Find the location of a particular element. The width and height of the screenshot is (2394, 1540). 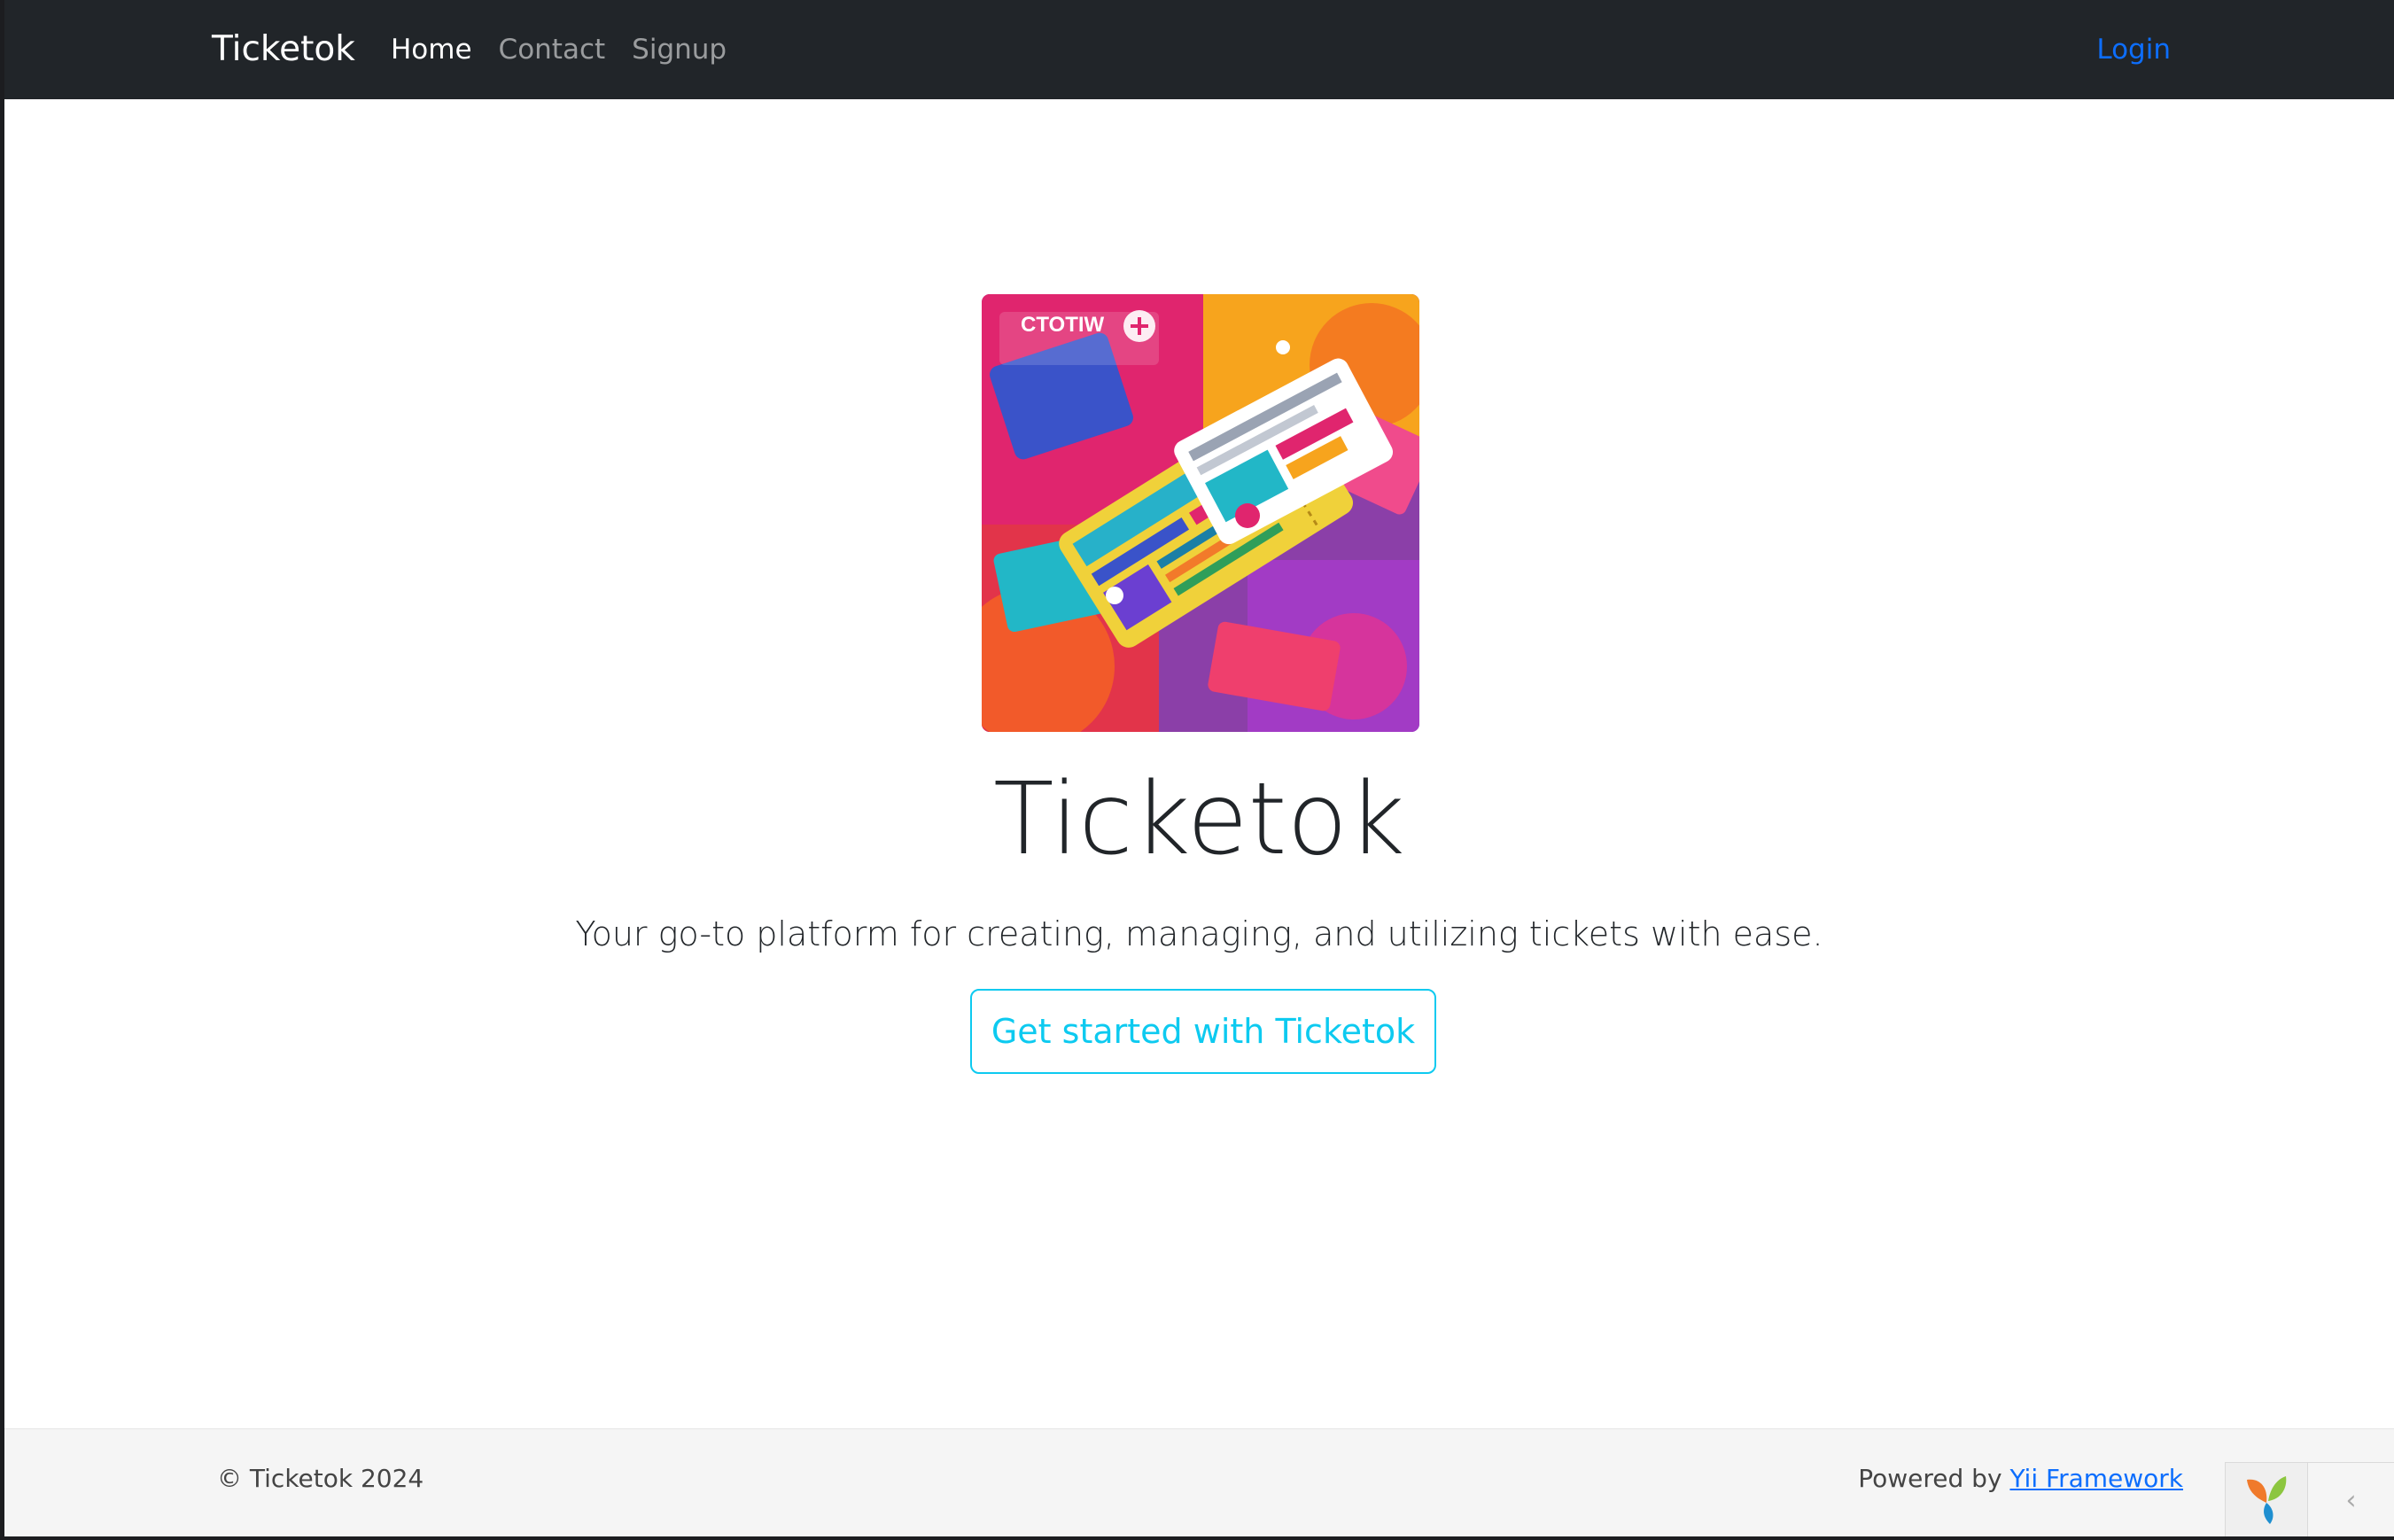

nav-links: Home Contact Signup is located at coordinates (559, 49).